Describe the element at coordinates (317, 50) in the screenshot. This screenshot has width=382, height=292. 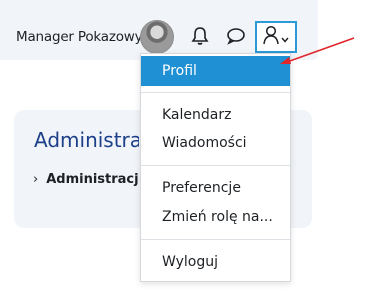
I see `annotation-arrow` at that location.